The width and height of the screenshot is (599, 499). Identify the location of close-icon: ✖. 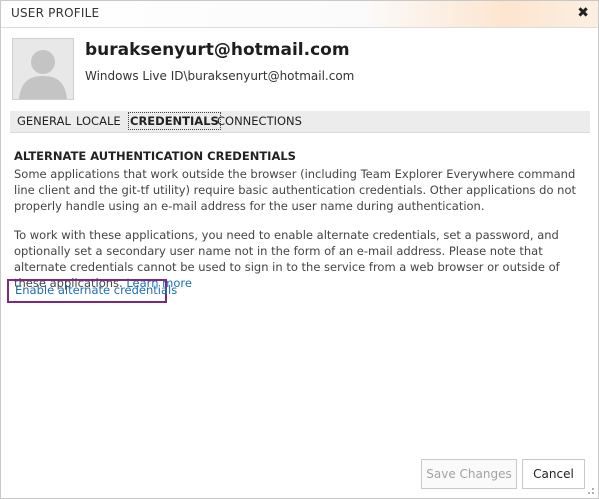
(583, 13).